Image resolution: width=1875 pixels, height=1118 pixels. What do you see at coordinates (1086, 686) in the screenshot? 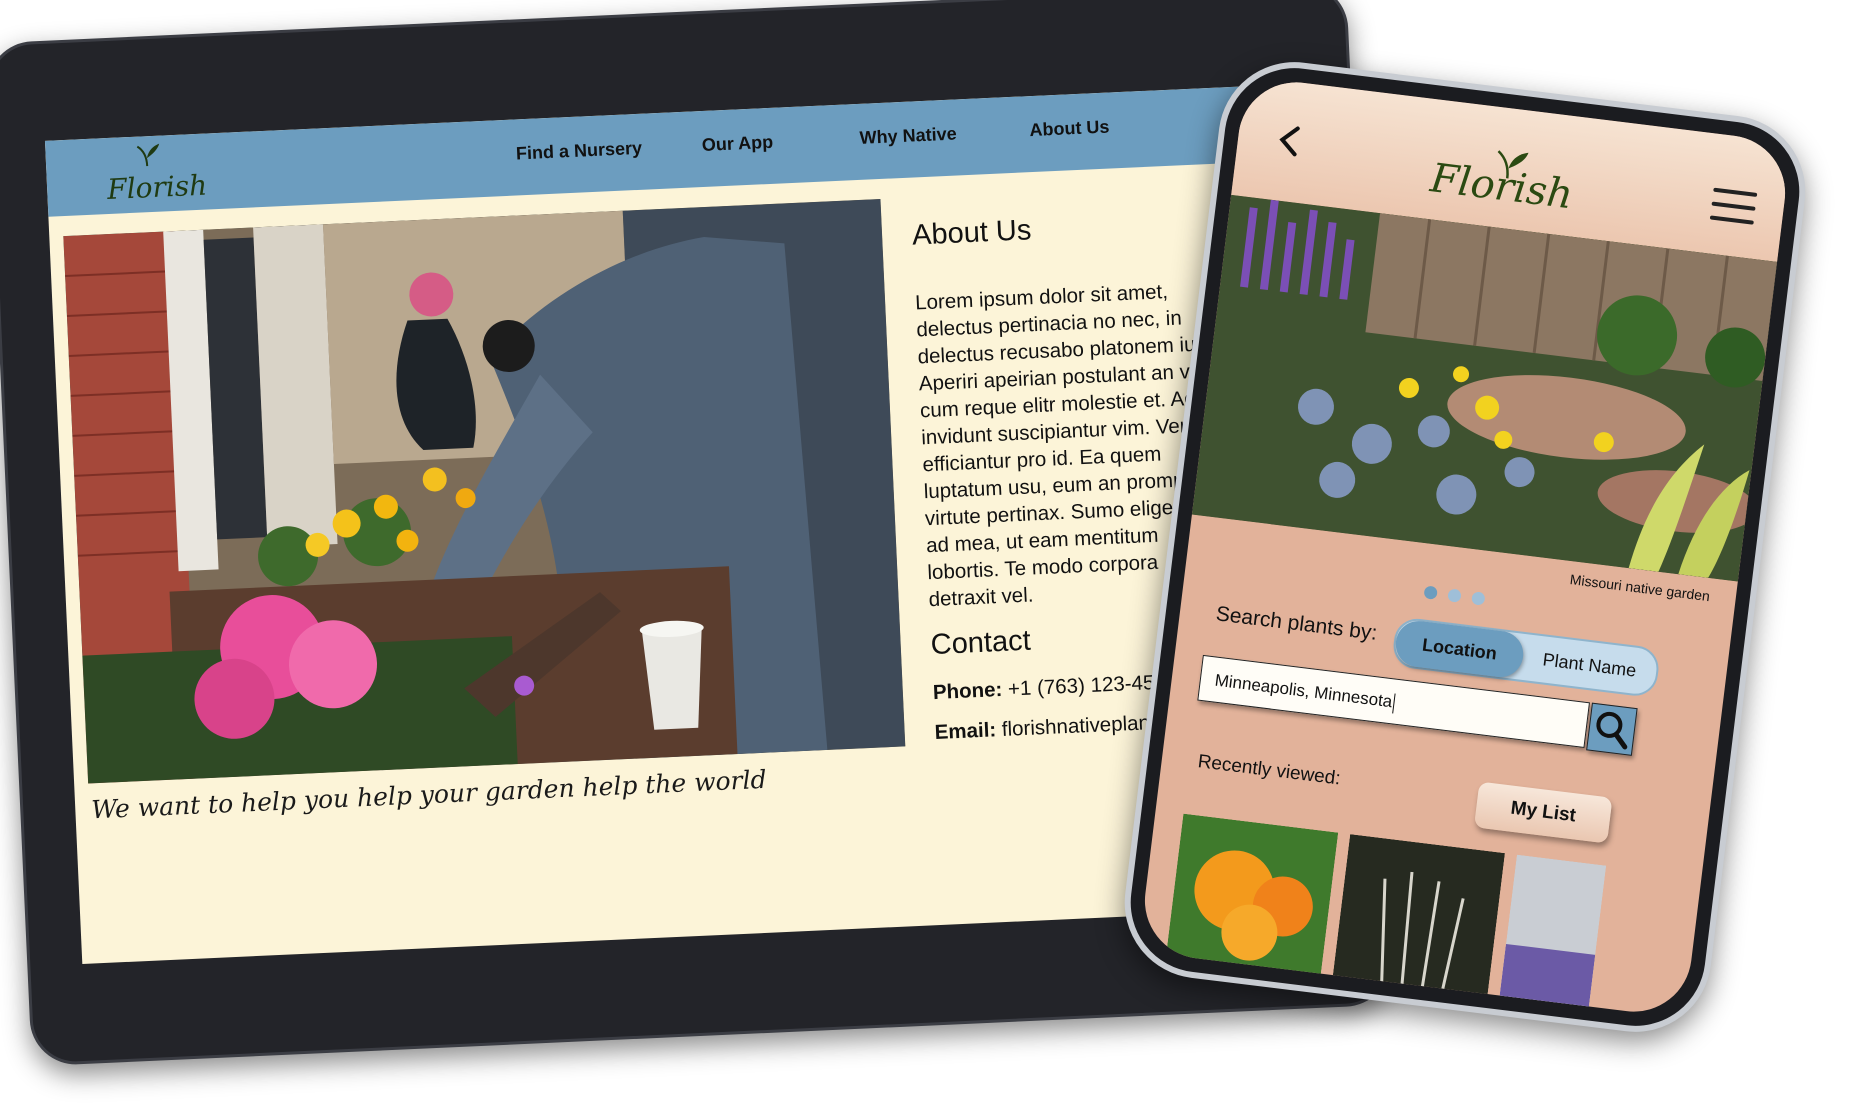
I see `phone-value: +1 (763) 123-456` at bounding box center [1086, 686].